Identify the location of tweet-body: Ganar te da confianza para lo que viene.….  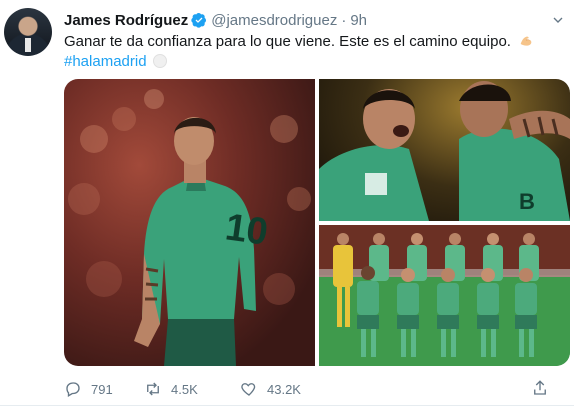
(287, 41).